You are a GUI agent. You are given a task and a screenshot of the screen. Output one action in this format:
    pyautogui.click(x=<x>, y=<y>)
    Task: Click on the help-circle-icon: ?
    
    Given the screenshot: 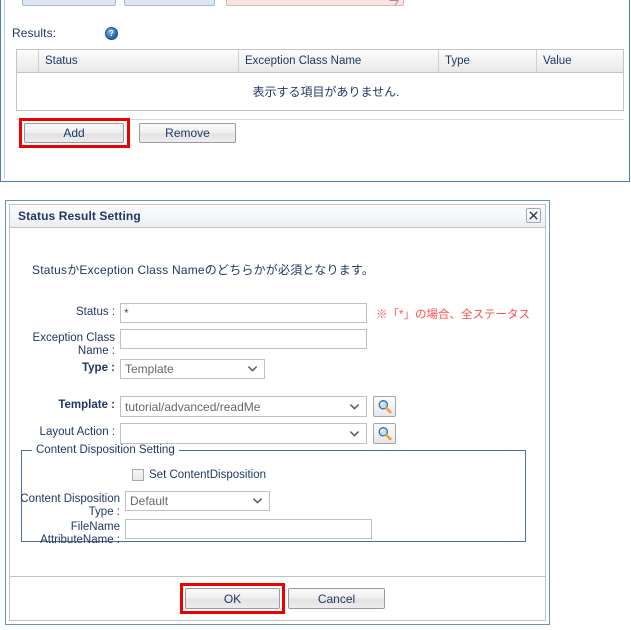 What is the action you would take?
    pyautogui.click(x=112, y=33)
    